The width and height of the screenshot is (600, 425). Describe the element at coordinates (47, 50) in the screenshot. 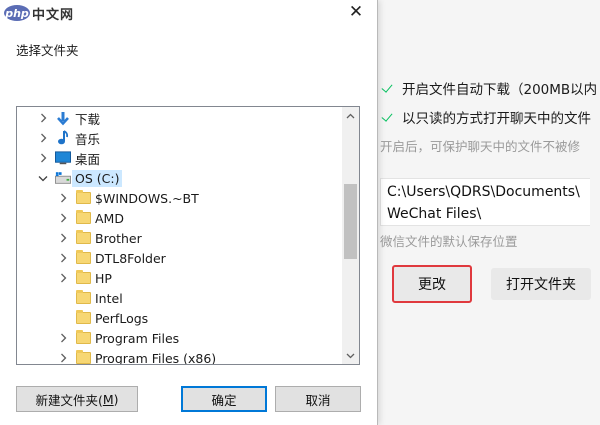

I see `dialog-prompt: 选择文件夹` at that location.